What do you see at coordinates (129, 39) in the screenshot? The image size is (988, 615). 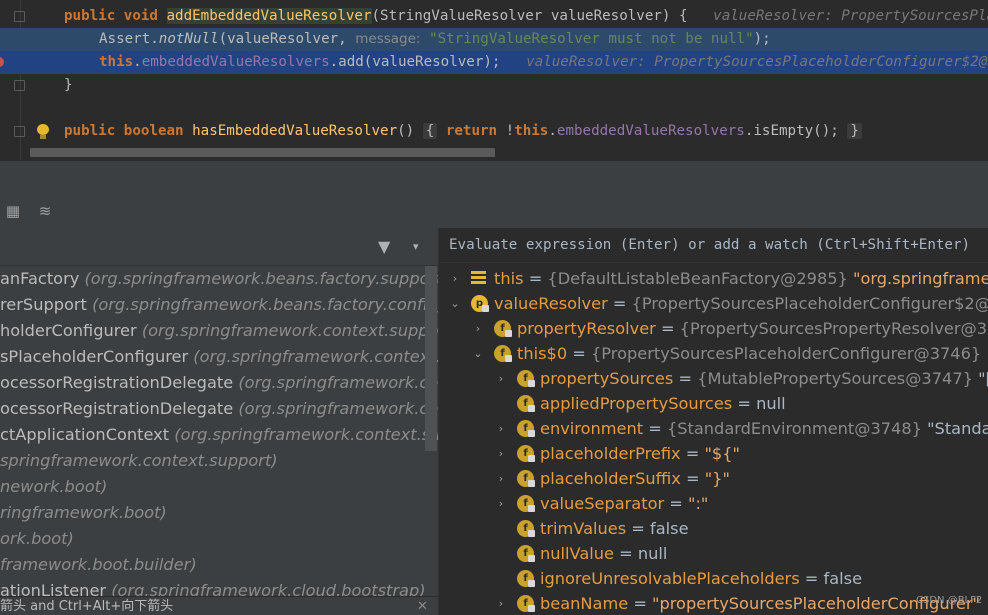 I see `code-token: Assert.` at bounding box center [129, 39].